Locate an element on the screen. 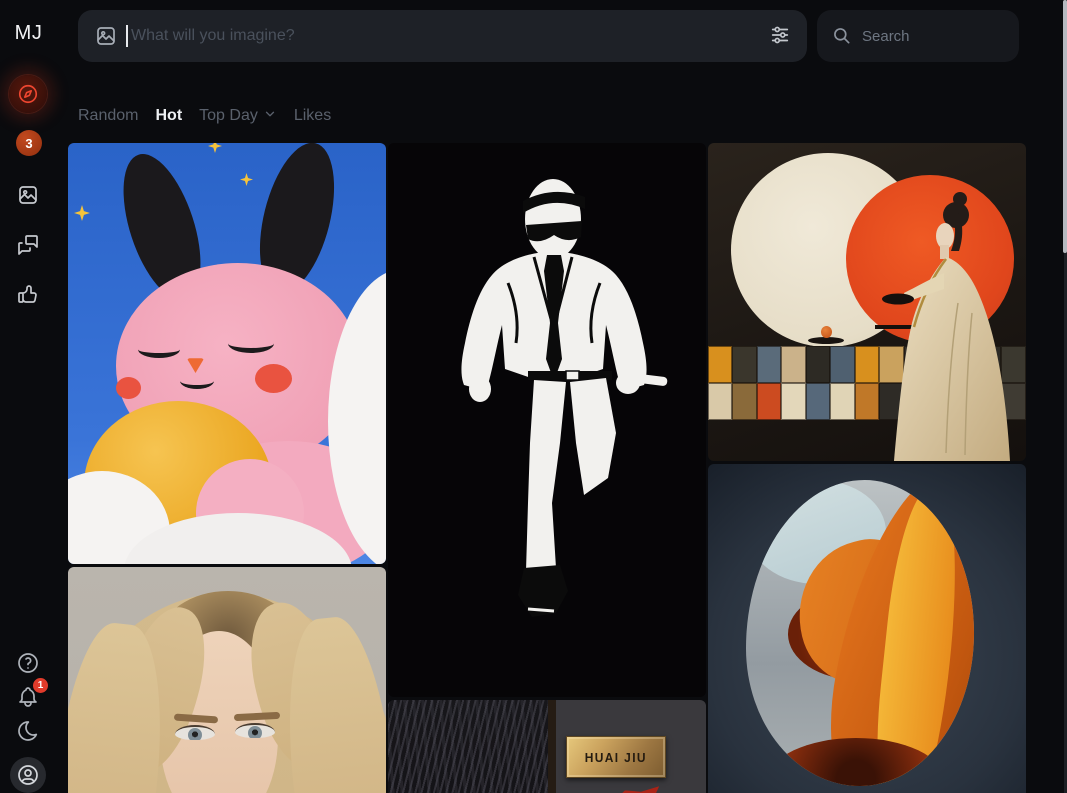  red-ribbon is located at coordinates (639, 788).